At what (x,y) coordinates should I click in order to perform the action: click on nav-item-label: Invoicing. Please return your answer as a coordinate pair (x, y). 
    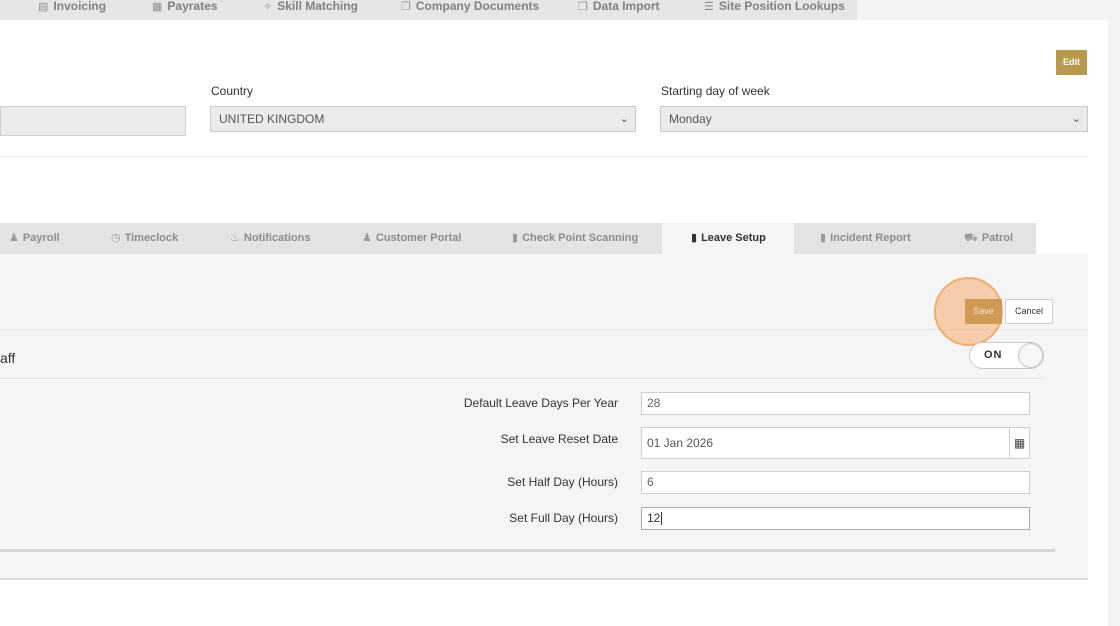
    Looking at the image, I should click on (80, 6).